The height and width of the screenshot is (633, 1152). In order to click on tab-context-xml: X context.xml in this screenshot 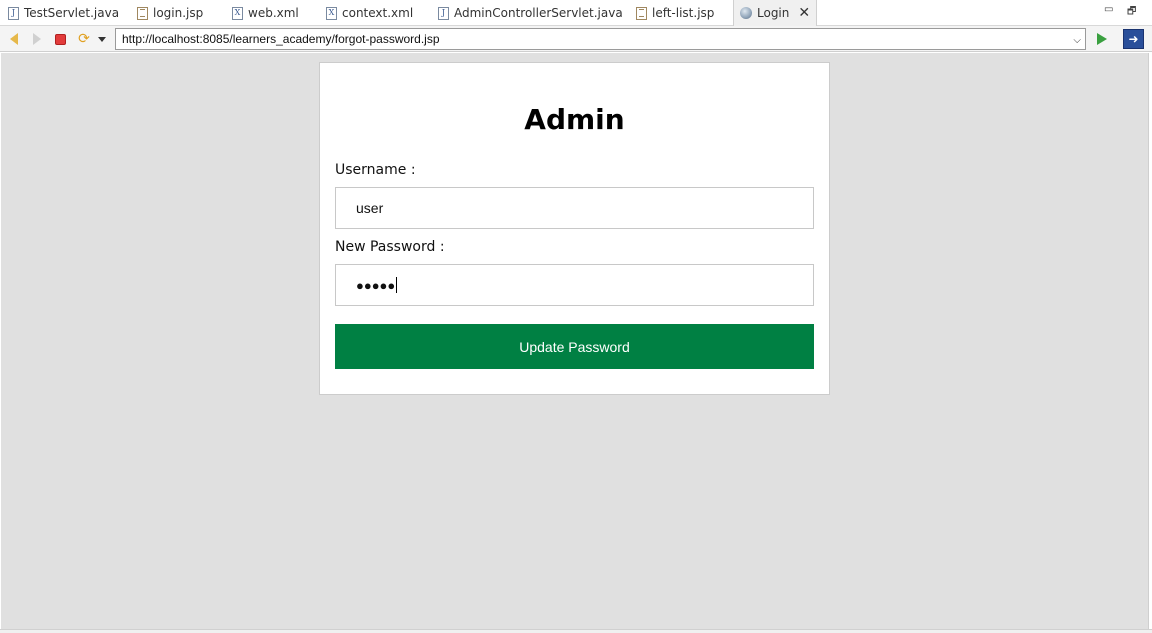, I will do `click(369, 13)`.